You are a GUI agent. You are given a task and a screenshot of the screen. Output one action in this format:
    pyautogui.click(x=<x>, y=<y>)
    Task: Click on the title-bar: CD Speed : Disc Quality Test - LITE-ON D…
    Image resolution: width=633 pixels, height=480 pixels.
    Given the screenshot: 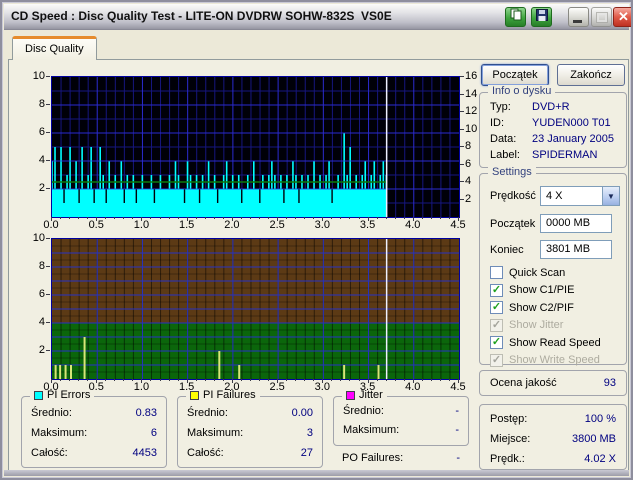 What is the action you would take?
    pyautogui.click(x=317, y=17)
    